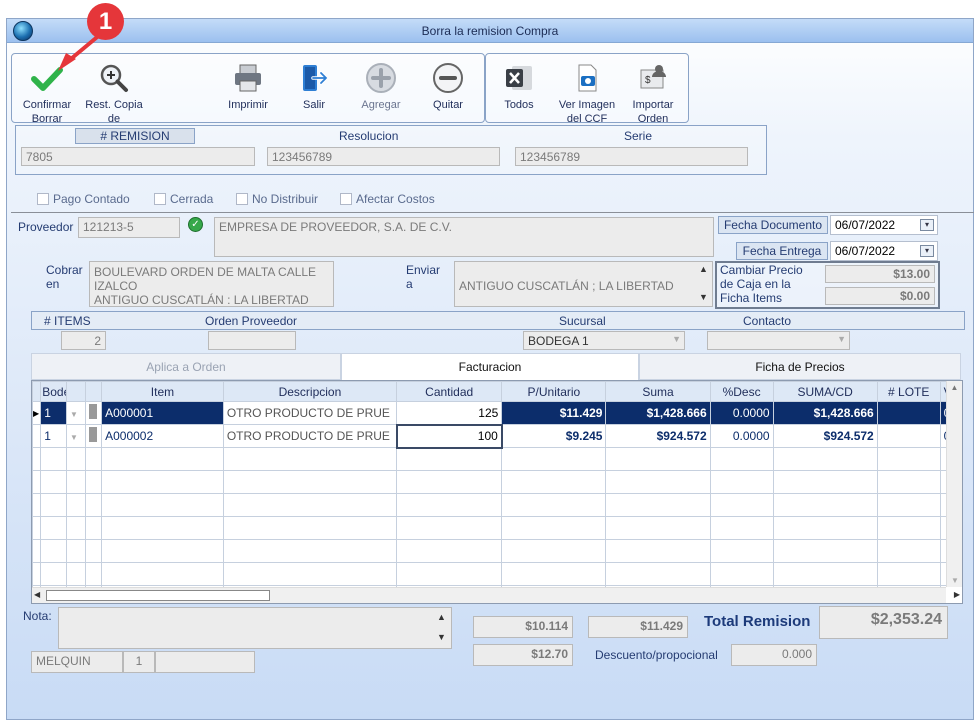  What do you see at coordinates (186, 366) in the screenshot?
I see `tab-aplica-orden: Aplica a Orden` at bounding box center [186, 366].